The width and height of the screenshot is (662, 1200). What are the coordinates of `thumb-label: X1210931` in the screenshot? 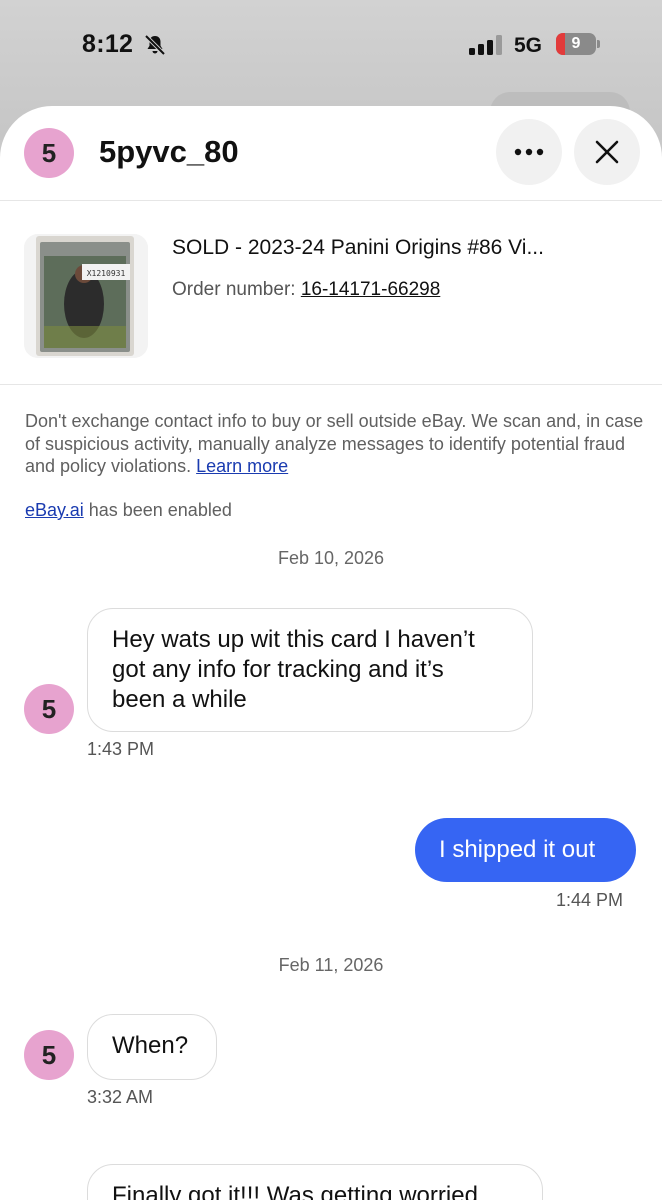 It's located at (106, 273).